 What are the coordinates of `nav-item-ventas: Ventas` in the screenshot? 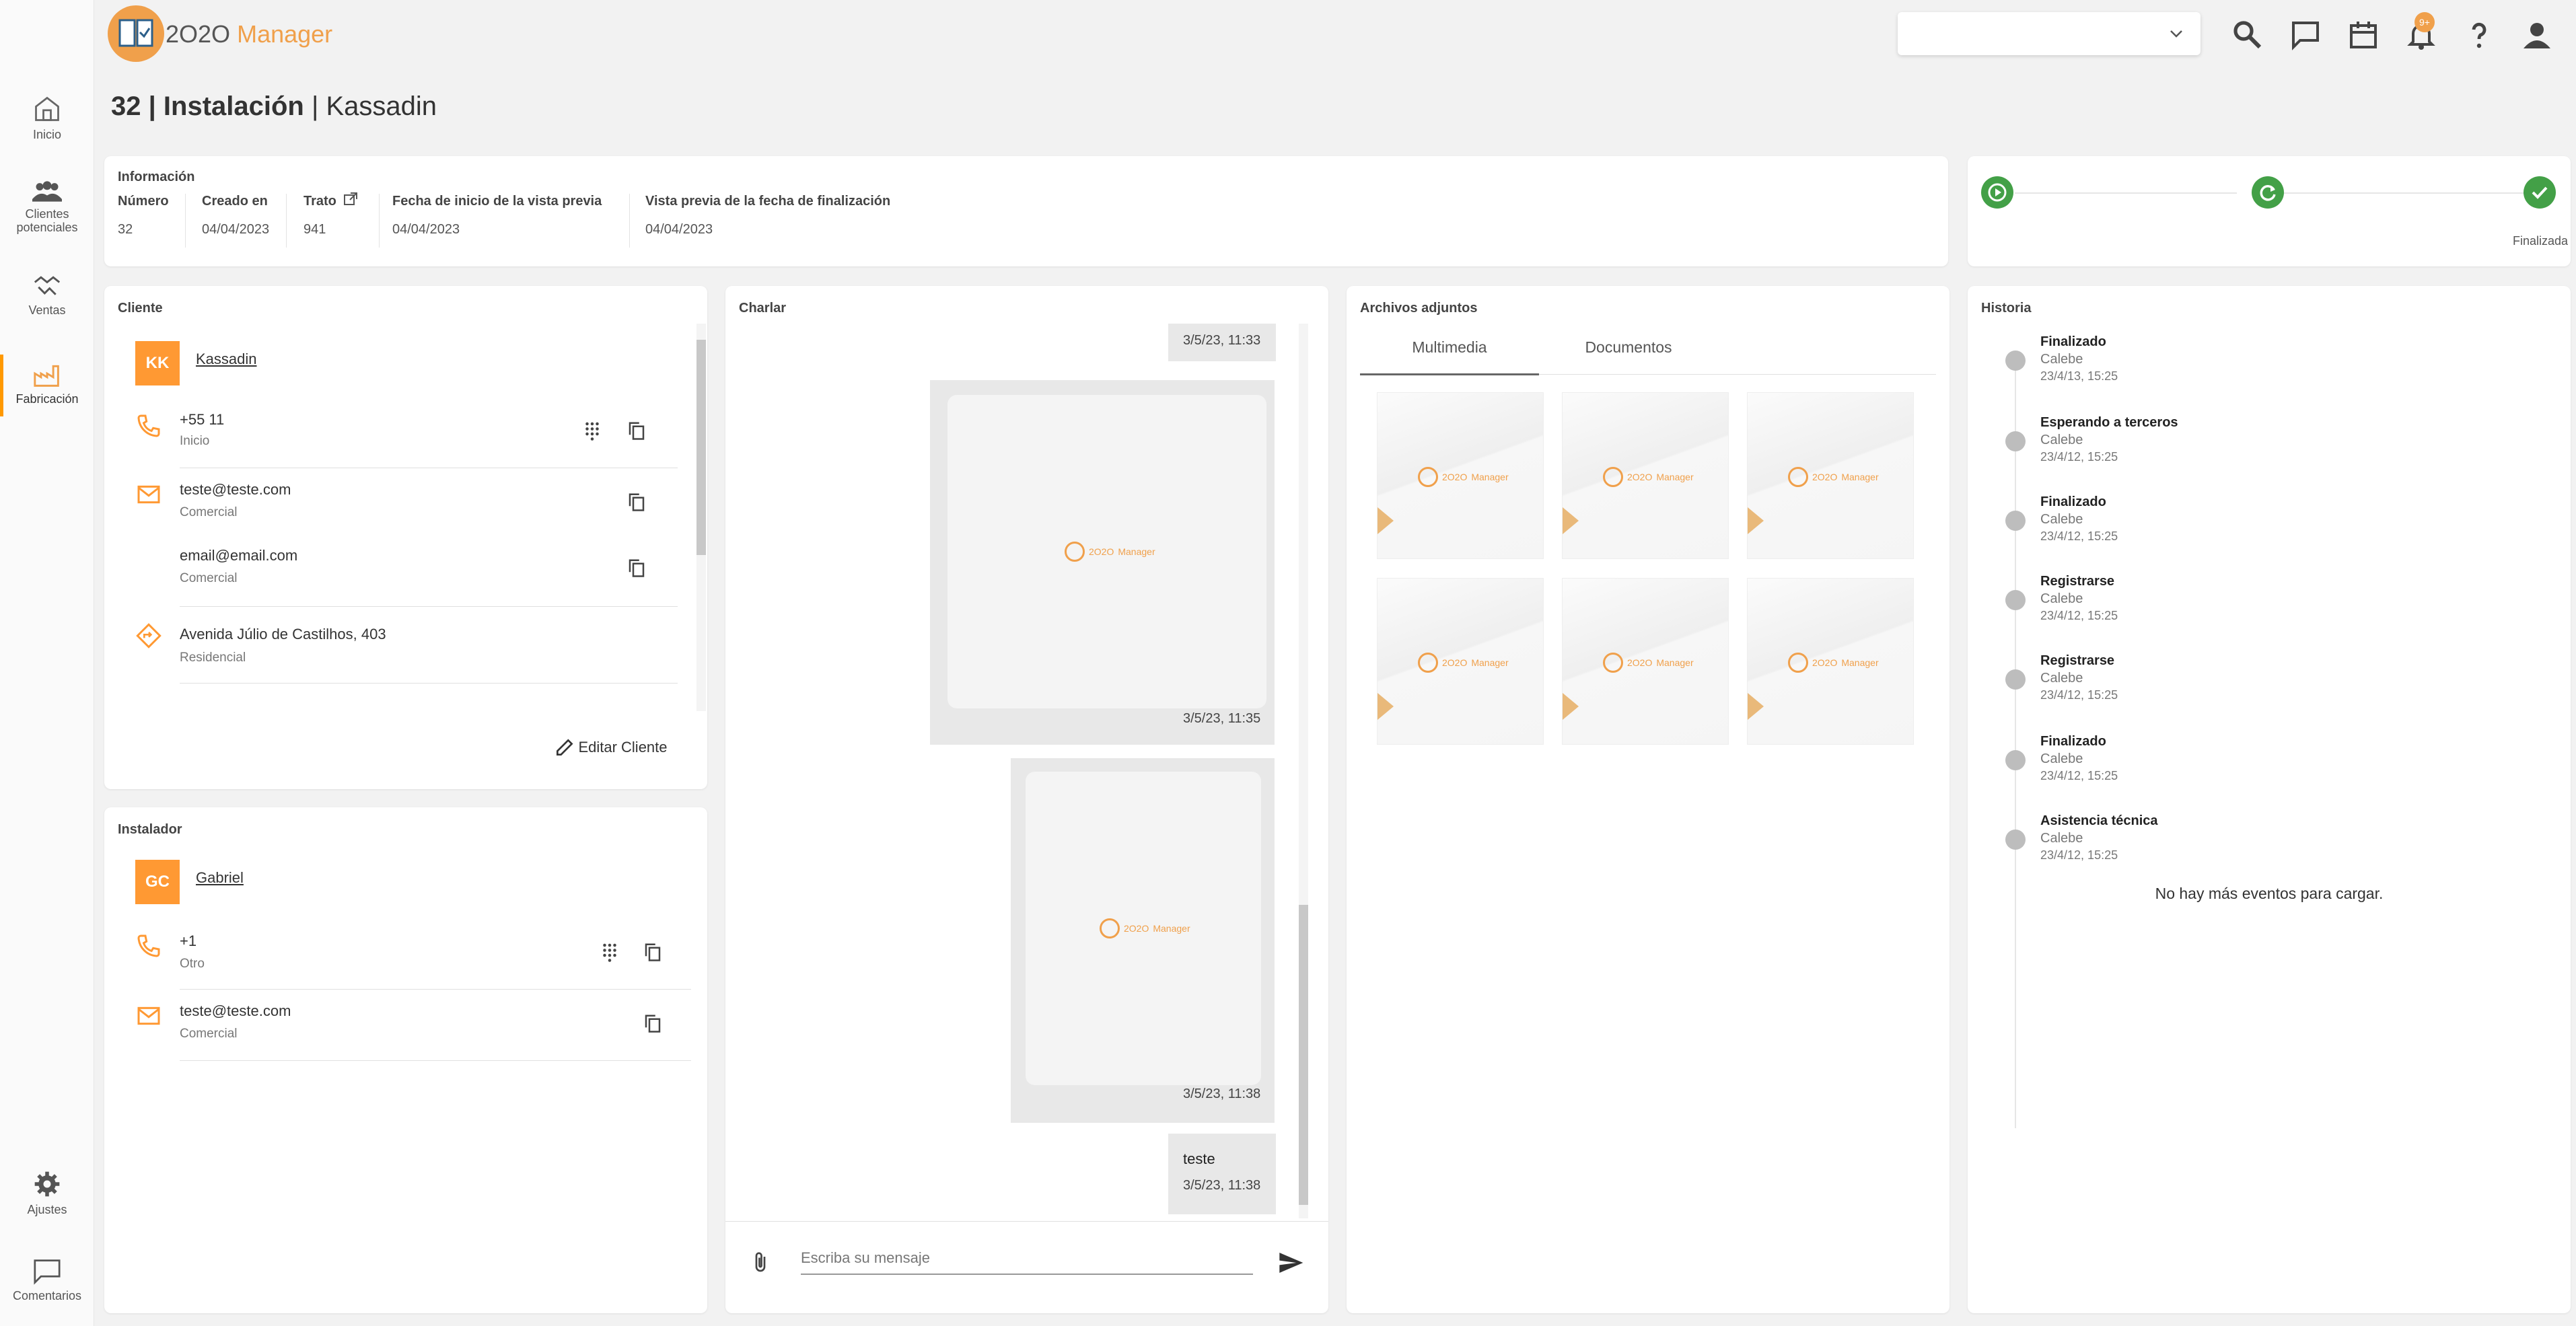 It's located at (47, 295).